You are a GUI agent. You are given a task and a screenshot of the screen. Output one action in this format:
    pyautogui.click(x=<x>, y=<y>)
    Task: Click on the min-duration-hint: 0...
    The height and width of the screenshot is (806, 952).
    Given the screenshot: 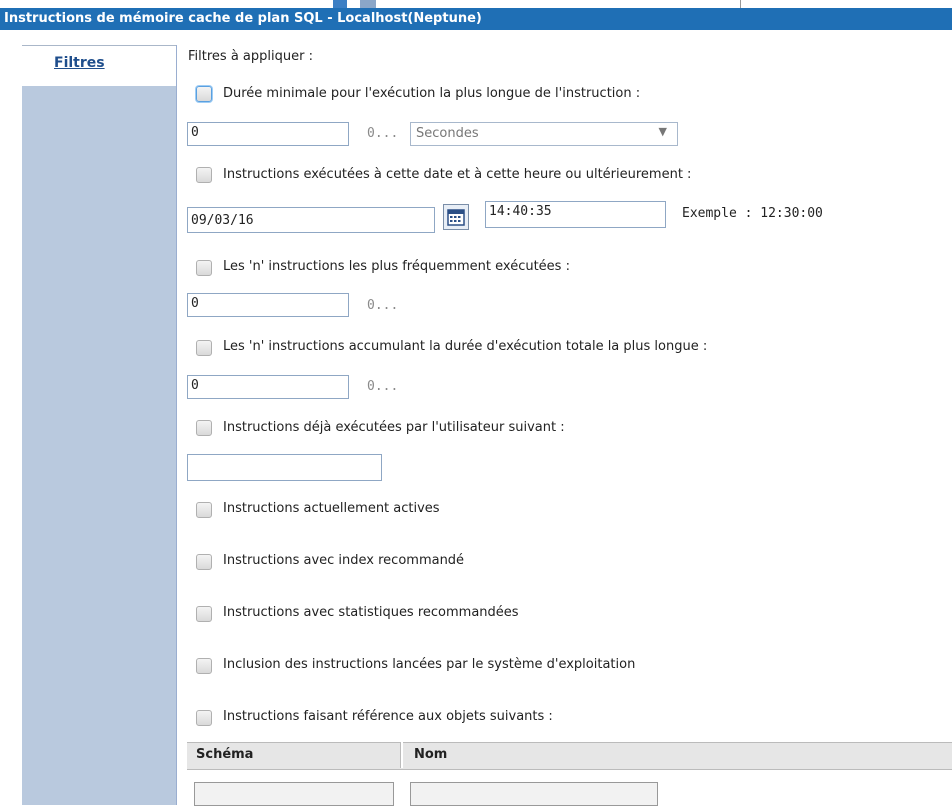 What is the action you would take?
    pyautogui.click(x=383, y=133)
    